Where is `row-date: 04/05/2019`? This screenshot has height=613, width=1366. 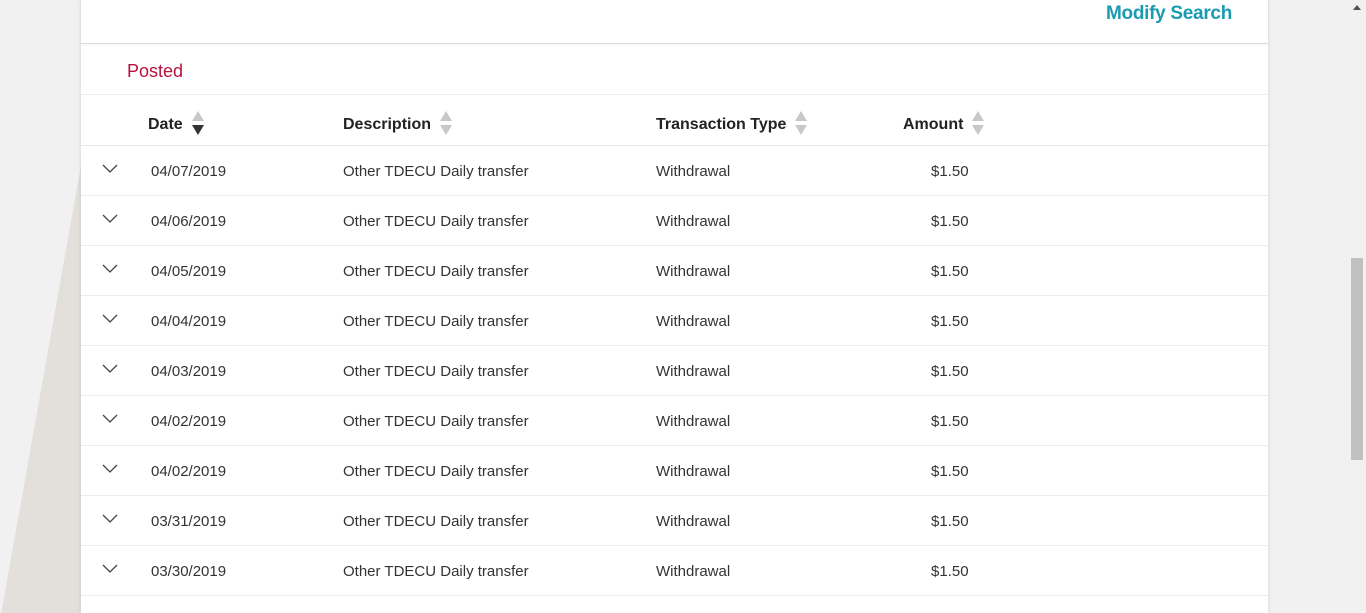 row-date: 04/05/2019 is located at coordinates (189, 271).